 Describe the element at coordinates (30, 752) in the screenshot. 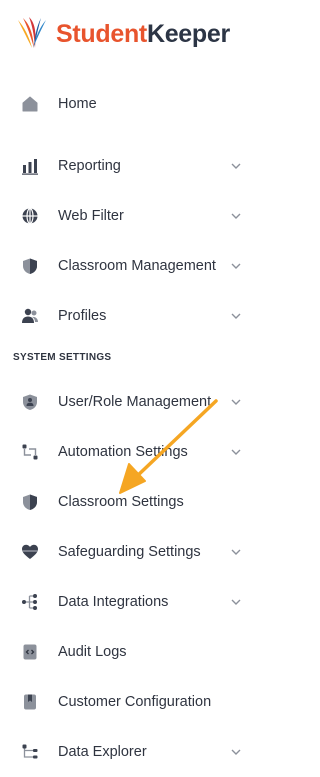

I see `tree-icon` at that location.